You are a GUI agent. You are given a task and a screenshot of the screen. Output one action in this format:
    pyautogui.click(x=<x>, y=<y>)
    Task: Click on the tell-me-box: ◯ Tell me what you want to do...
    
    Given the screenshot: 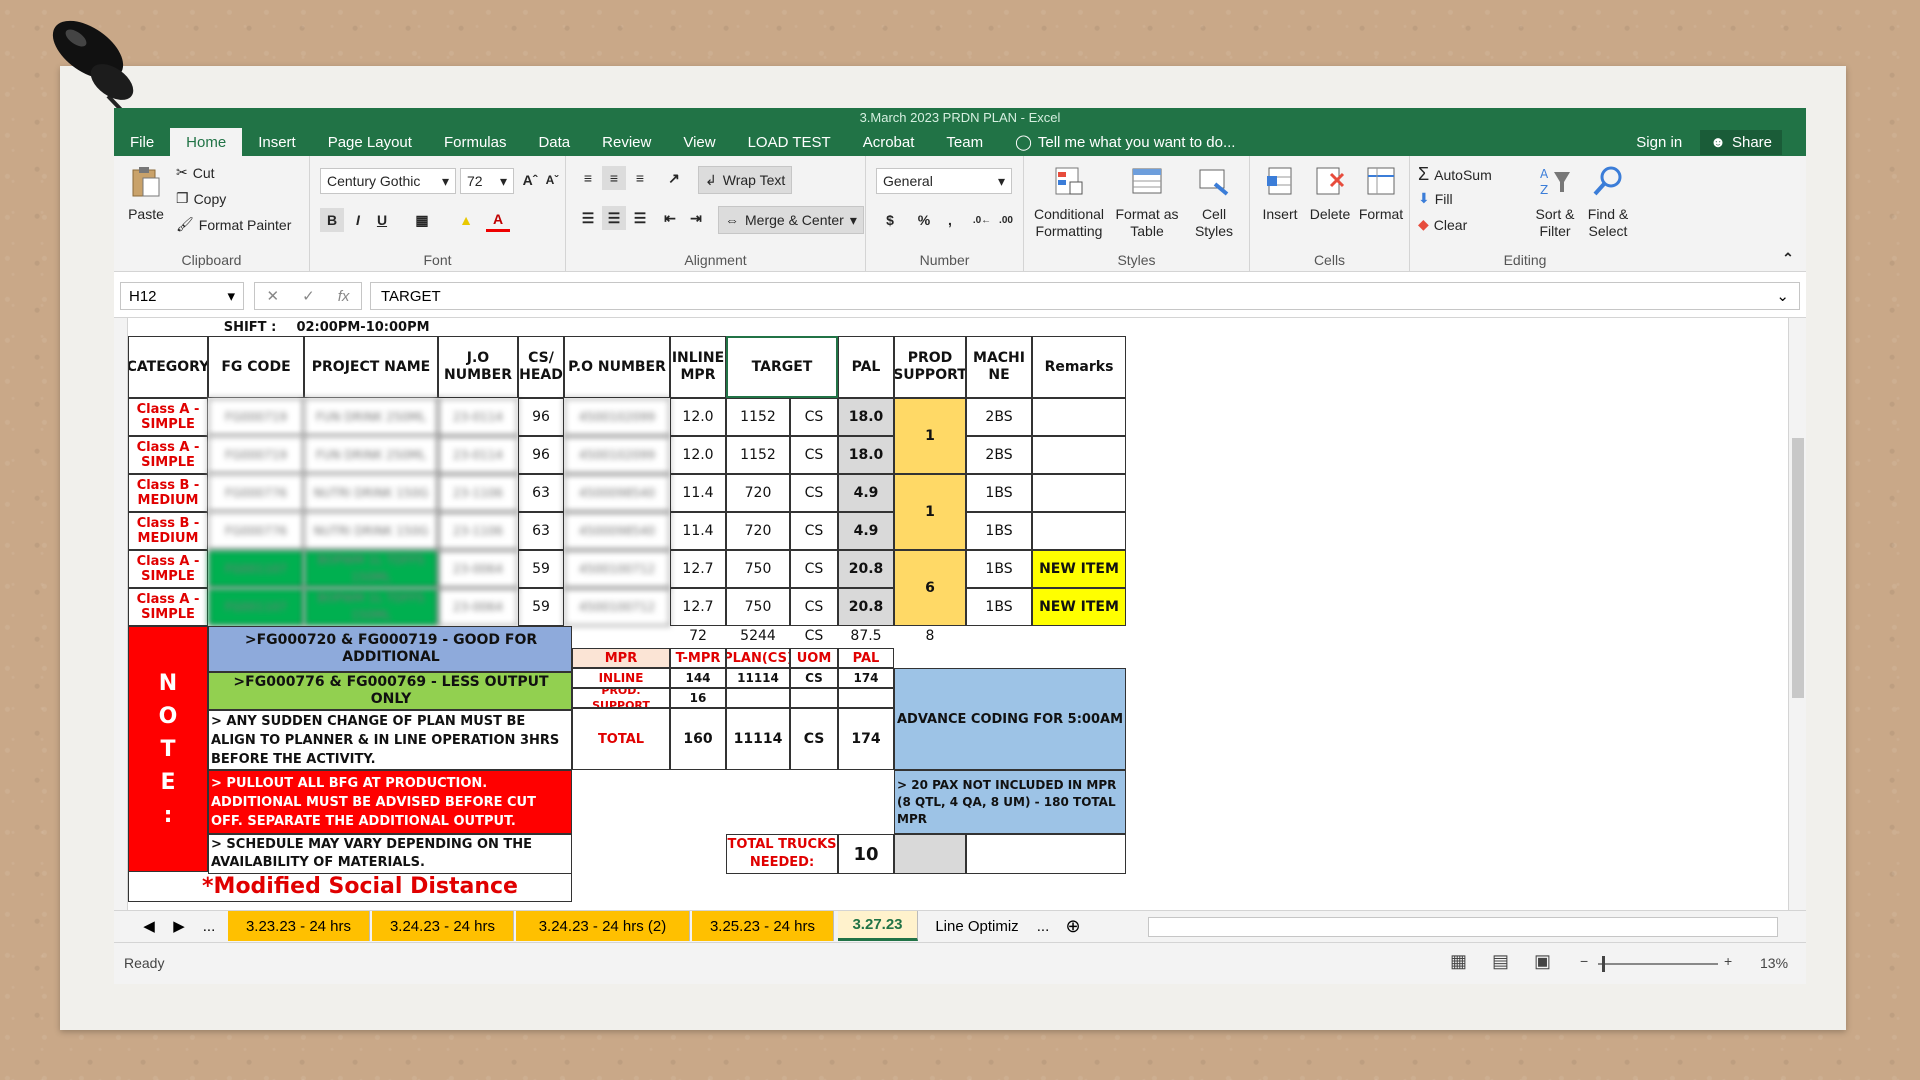 What is the action you would take?
    pyautogui.click(x=1117, y=142)
    